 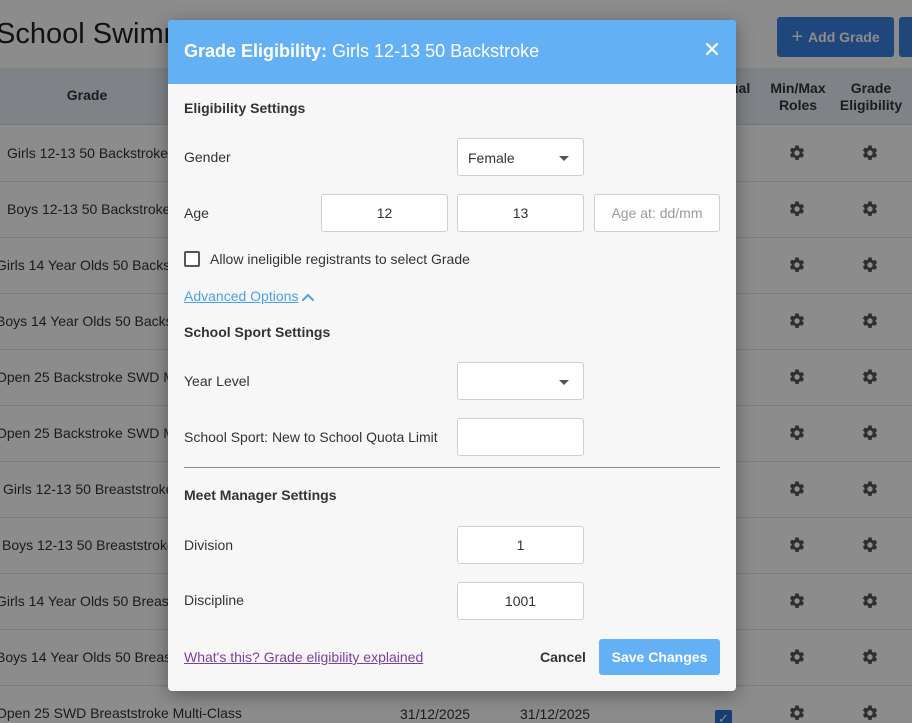 What do you see at coordinates (452, 467) in the screenshot?
I see `section-divider` at bounding box center [452, 467].